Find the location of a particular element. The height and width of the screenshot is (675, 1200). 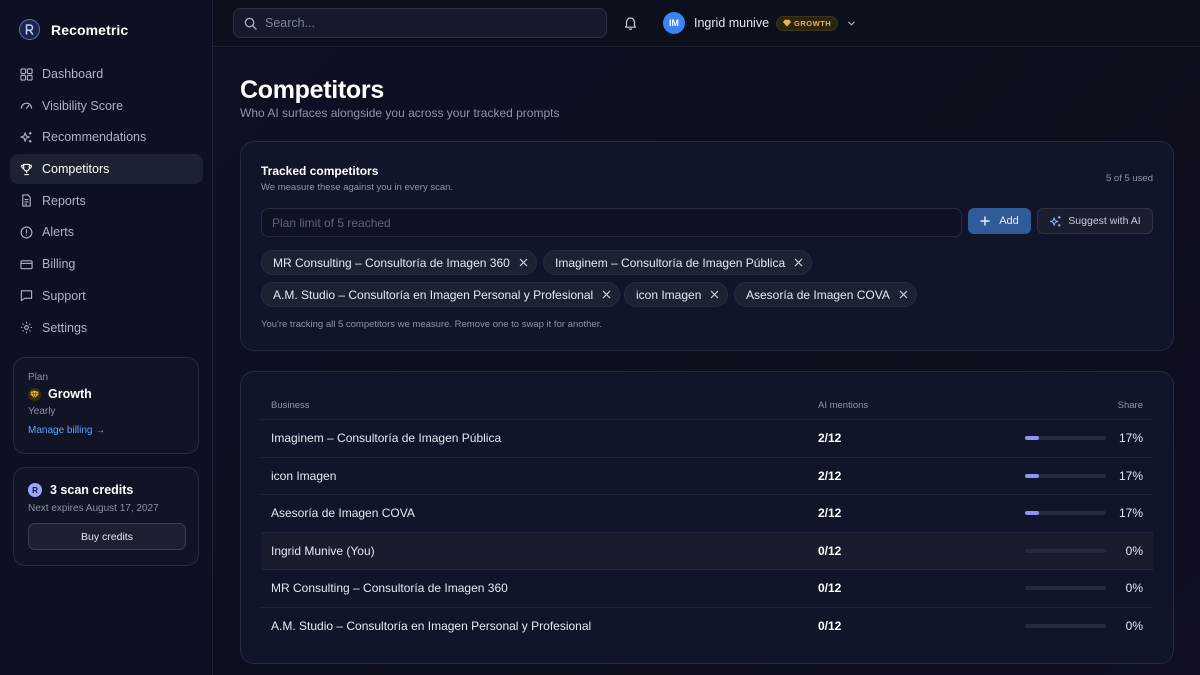

competitor-input is located at coordinates (611, 222).